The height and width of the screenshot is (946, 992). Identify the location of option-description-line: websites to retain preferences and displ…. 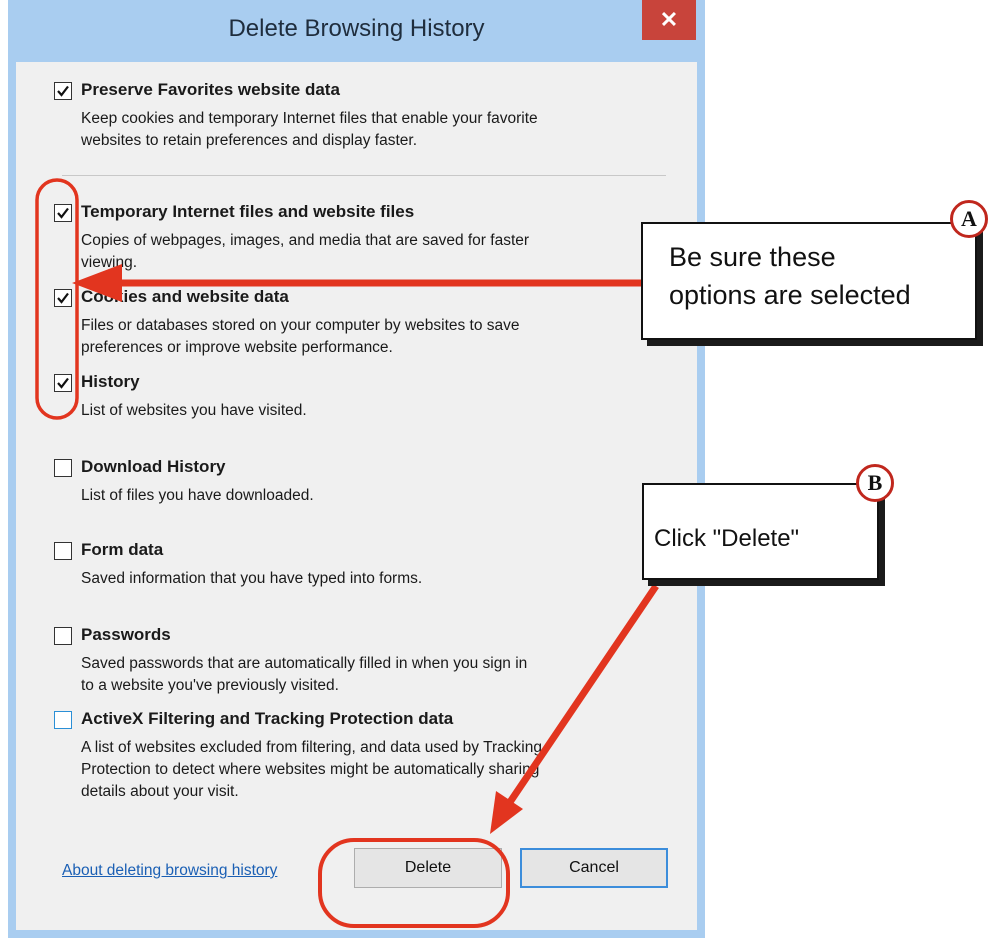
(249, 140).